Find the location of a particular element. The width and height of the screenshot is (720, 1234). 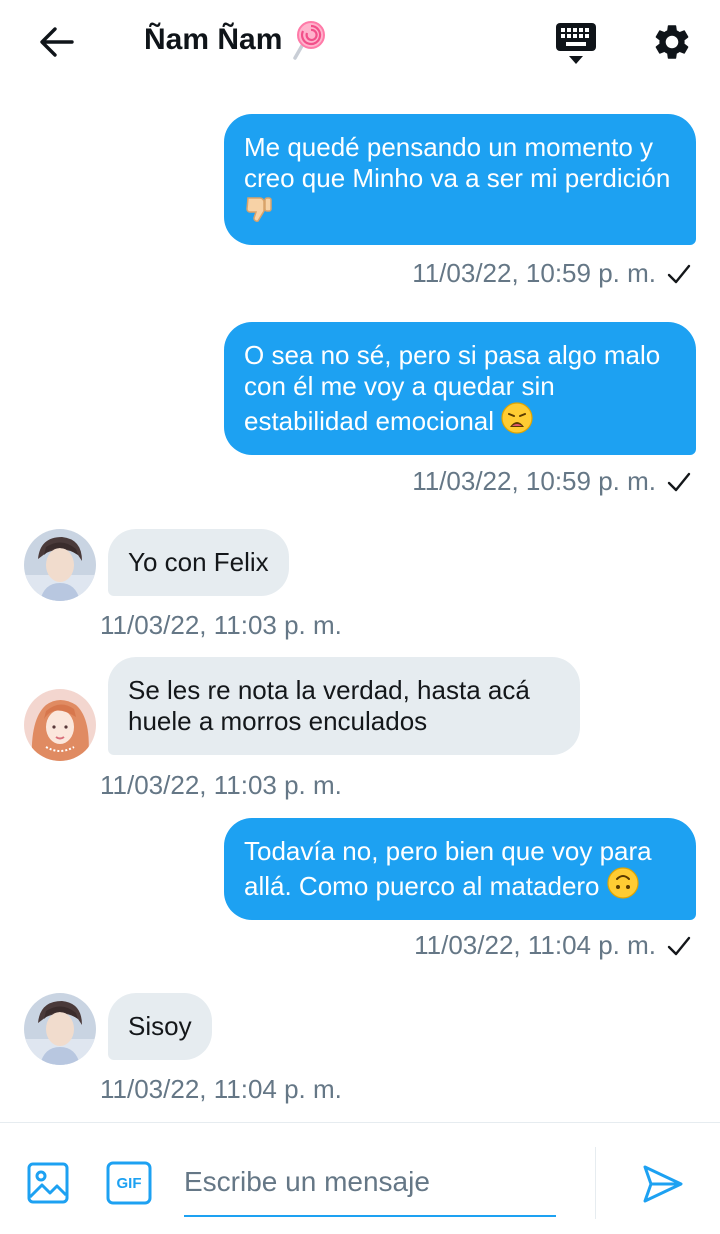

image-icon is located at coordinates (48, 1183).